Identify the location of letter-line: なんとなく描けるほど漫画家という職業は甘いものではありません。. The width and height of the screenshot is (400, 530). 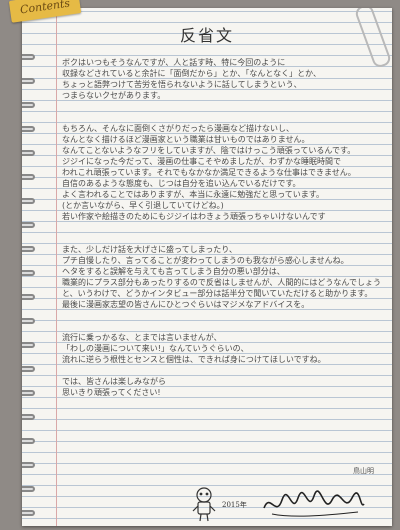
(186, 139).